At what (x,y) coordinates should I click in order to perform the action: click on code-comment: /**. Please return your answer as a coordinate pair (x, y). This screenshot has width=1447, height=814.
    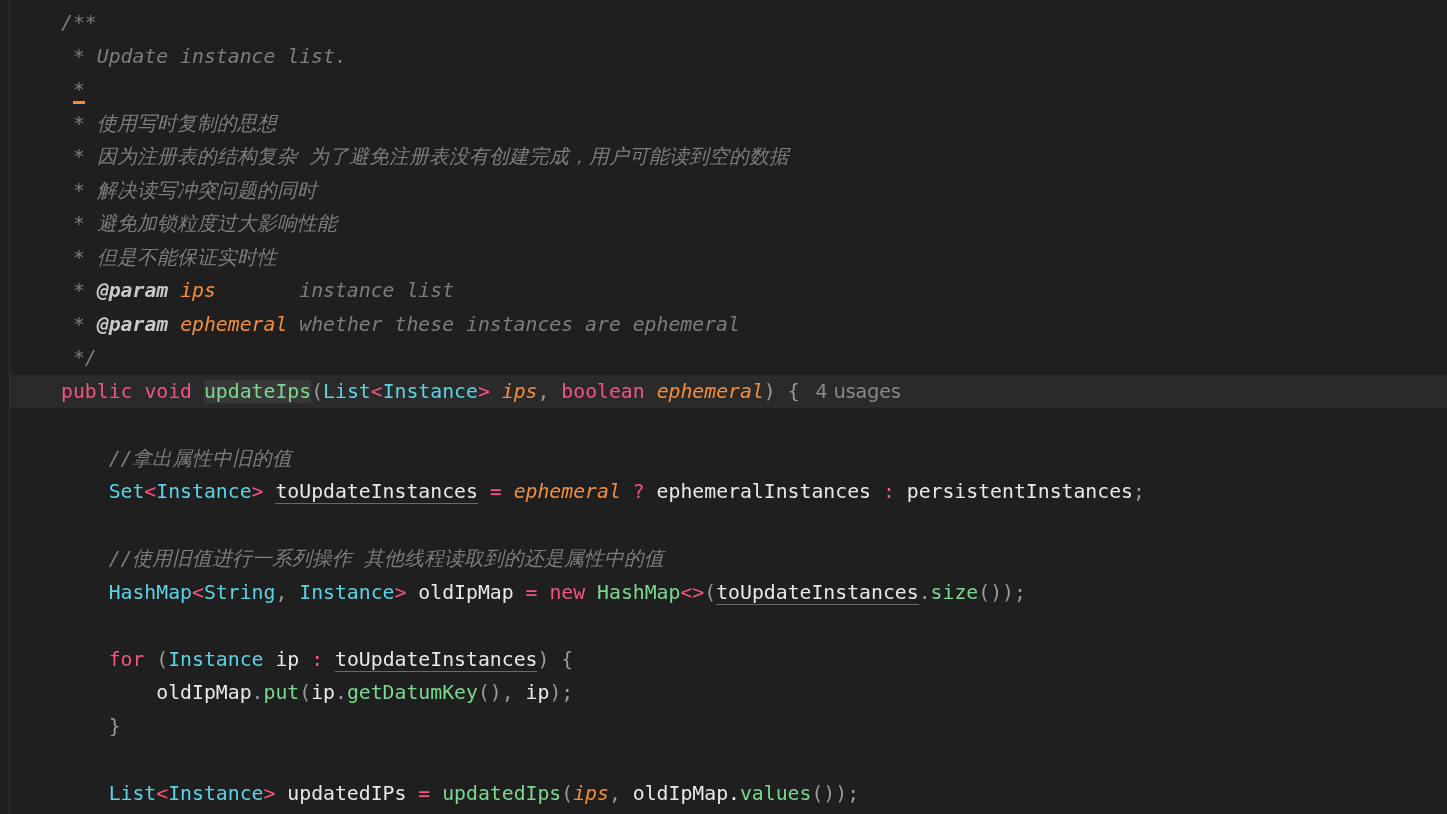
    Looking at the image, I should click on (79, 22).